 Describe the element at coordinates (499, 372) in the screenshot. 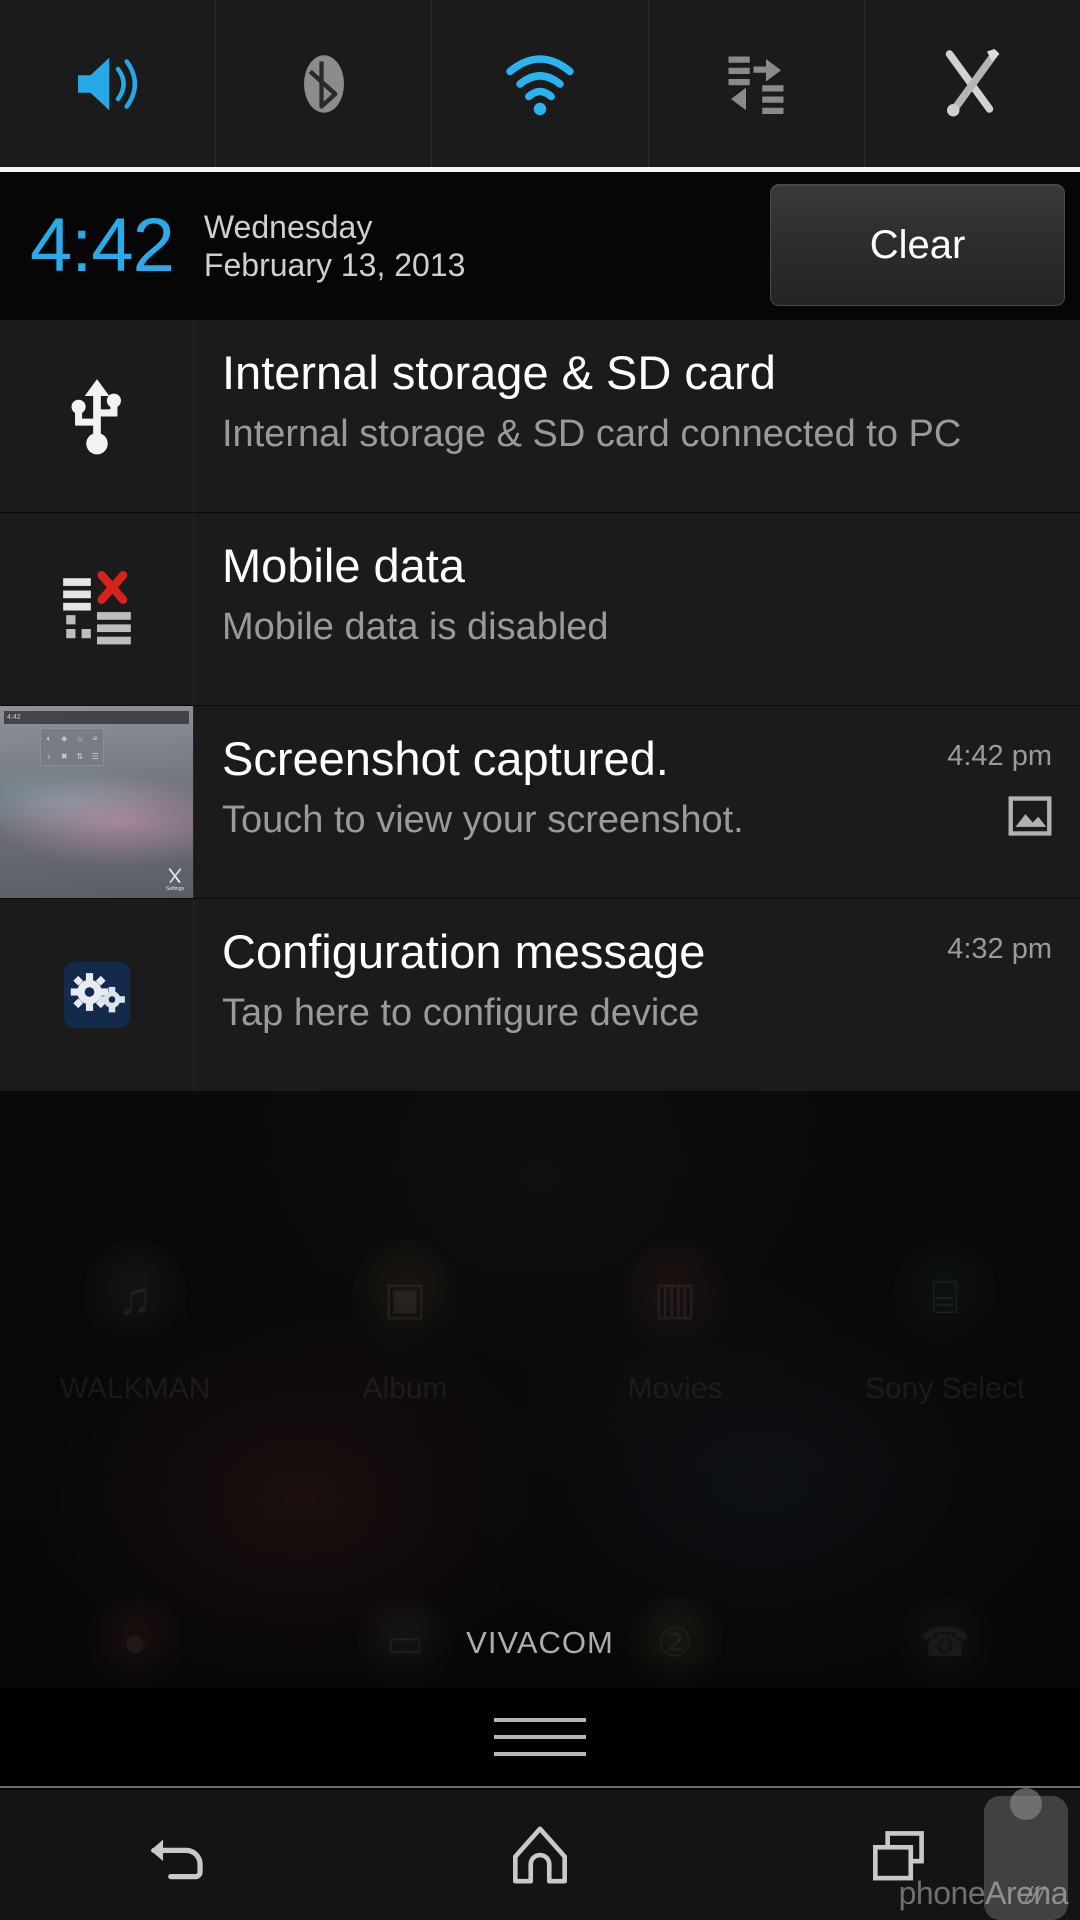

I see `notification-title: Internal storage & SD card` at that location.